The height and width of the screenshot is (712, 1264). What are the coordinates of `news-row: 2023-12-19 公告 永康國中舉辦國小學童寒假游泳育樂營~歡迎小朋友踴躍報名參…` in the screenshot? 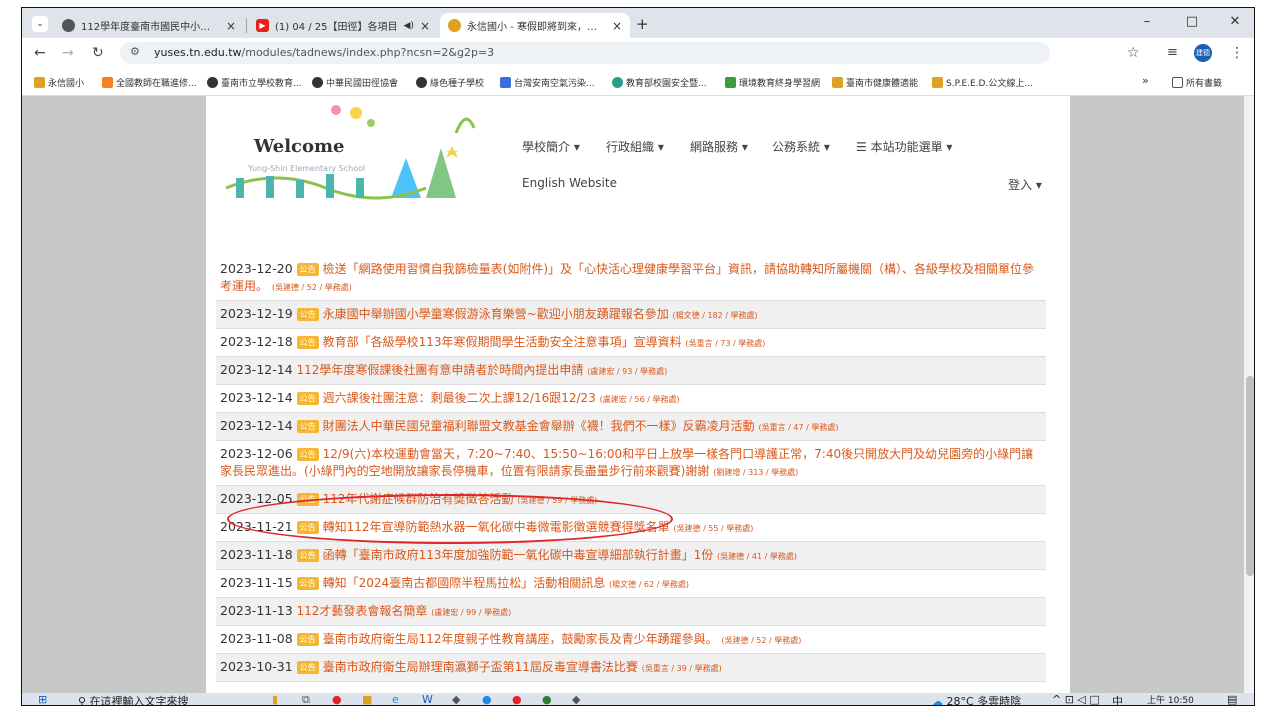 It's located at (631, 315).